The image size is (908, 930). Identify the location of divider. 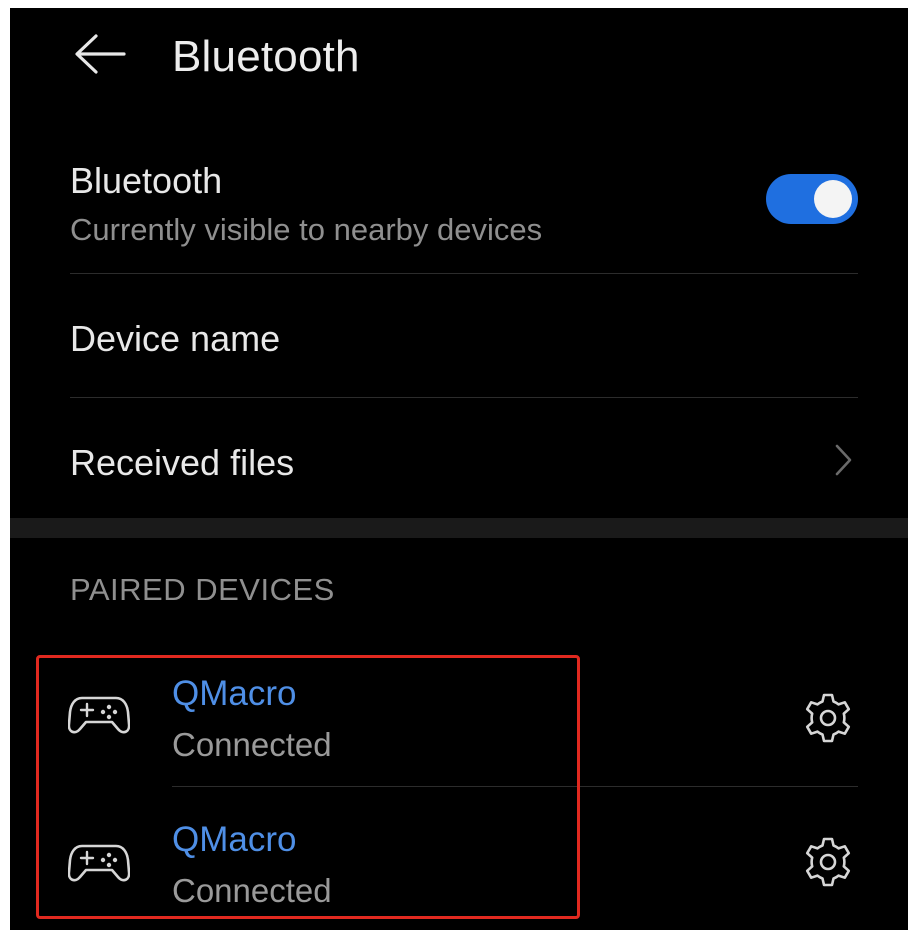
(515, 786).